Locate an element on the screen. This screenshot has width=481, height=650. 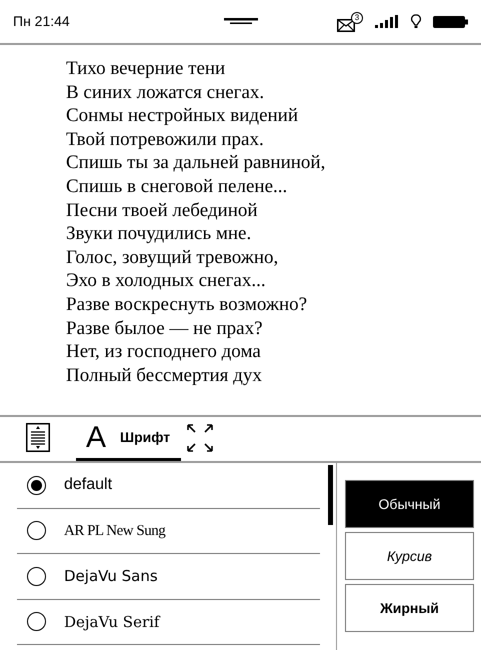
signal-icon is located at coordinates (387, 21).